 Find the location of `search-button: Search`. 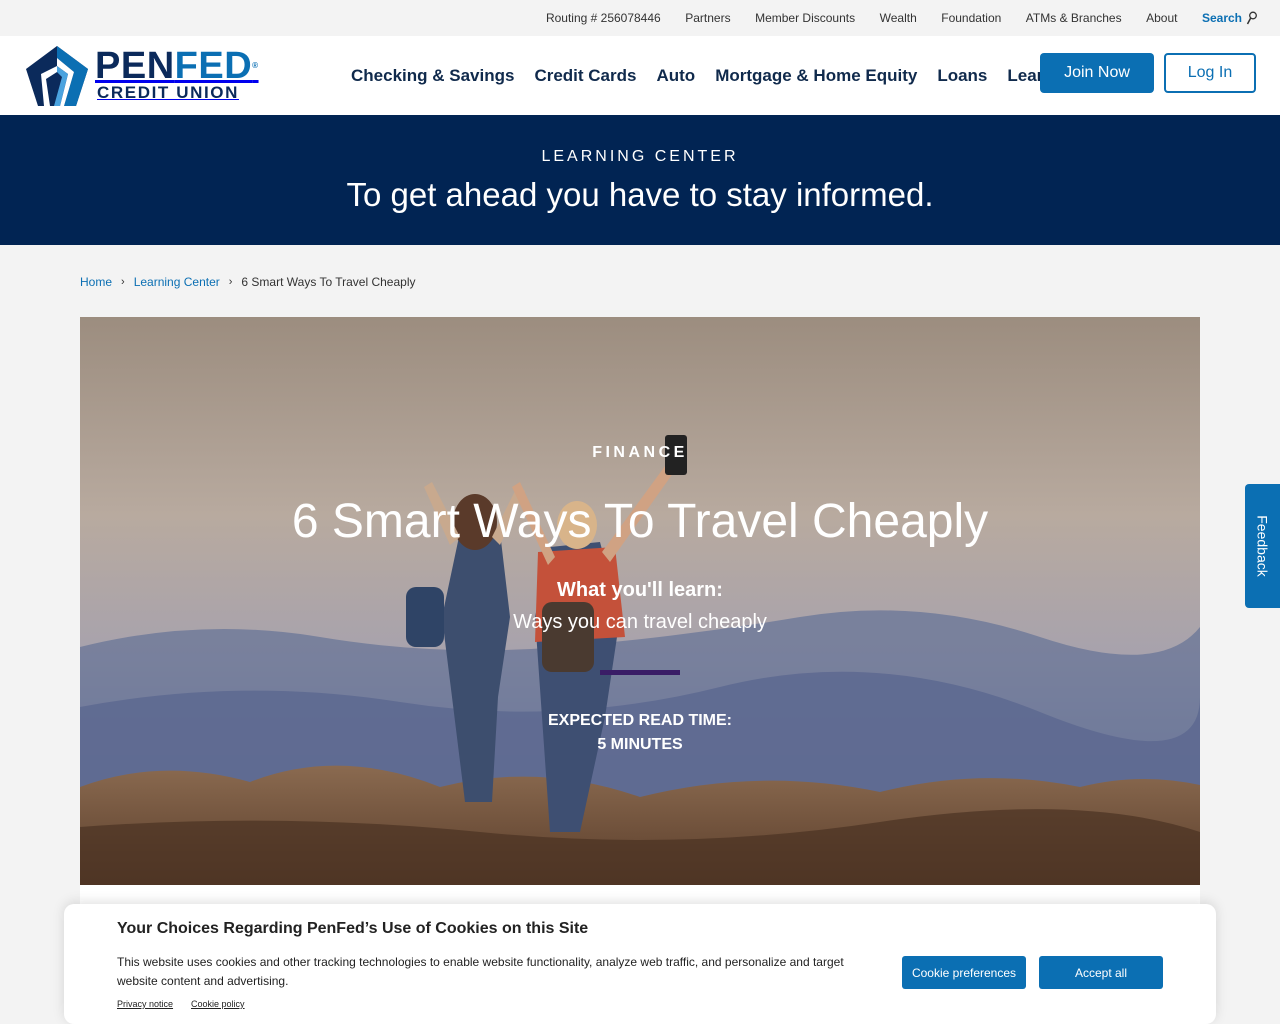

search-button: Search is located at coordinates (1230, 18).